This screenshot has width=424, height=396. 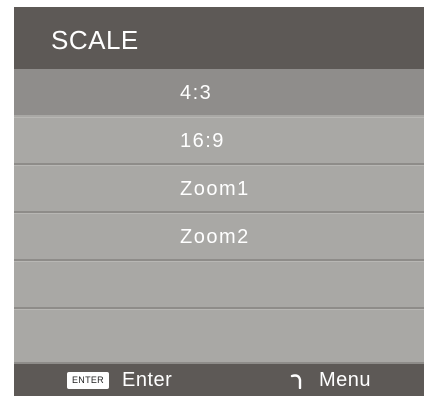 I want to click on option-16-9: 16:9, so click(x=219, y=141).